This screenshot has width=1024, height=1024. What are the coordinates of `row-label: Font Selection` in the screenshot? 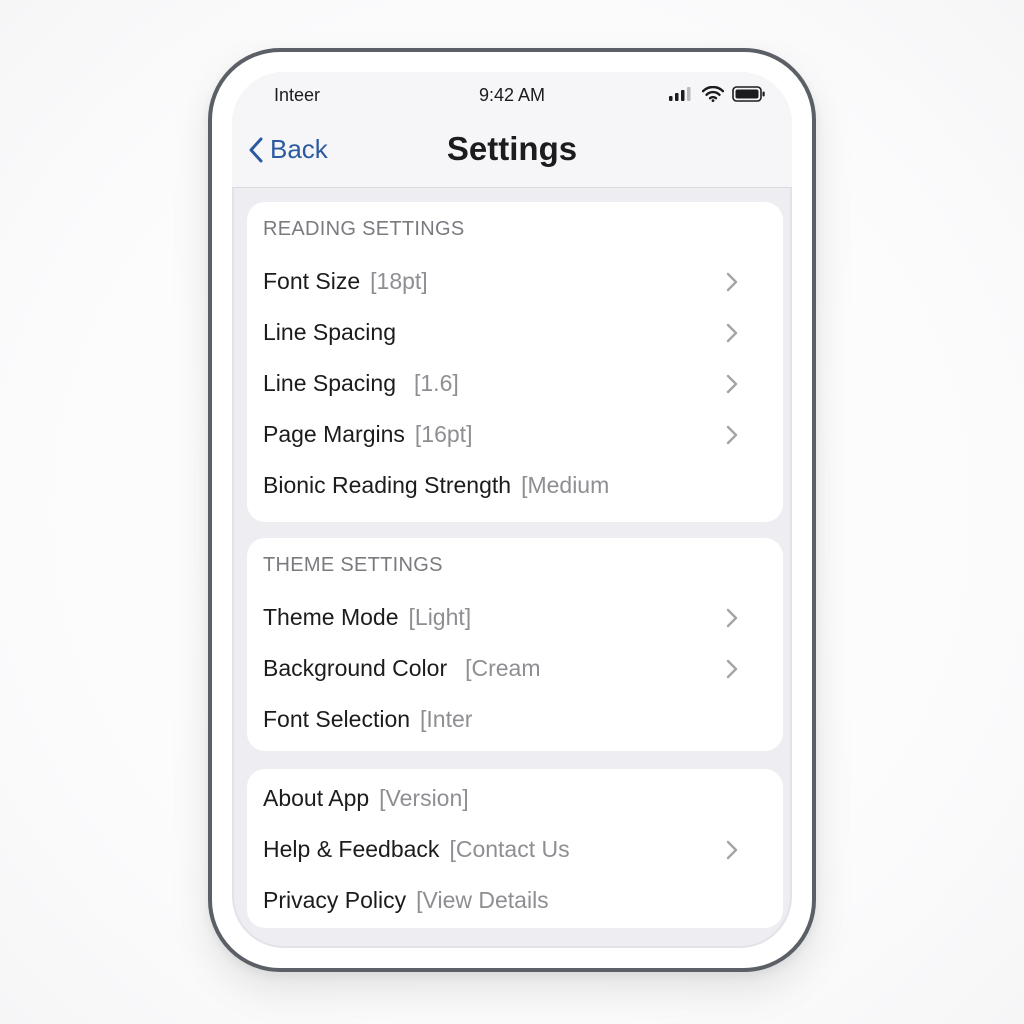 It's located at (337, 719).